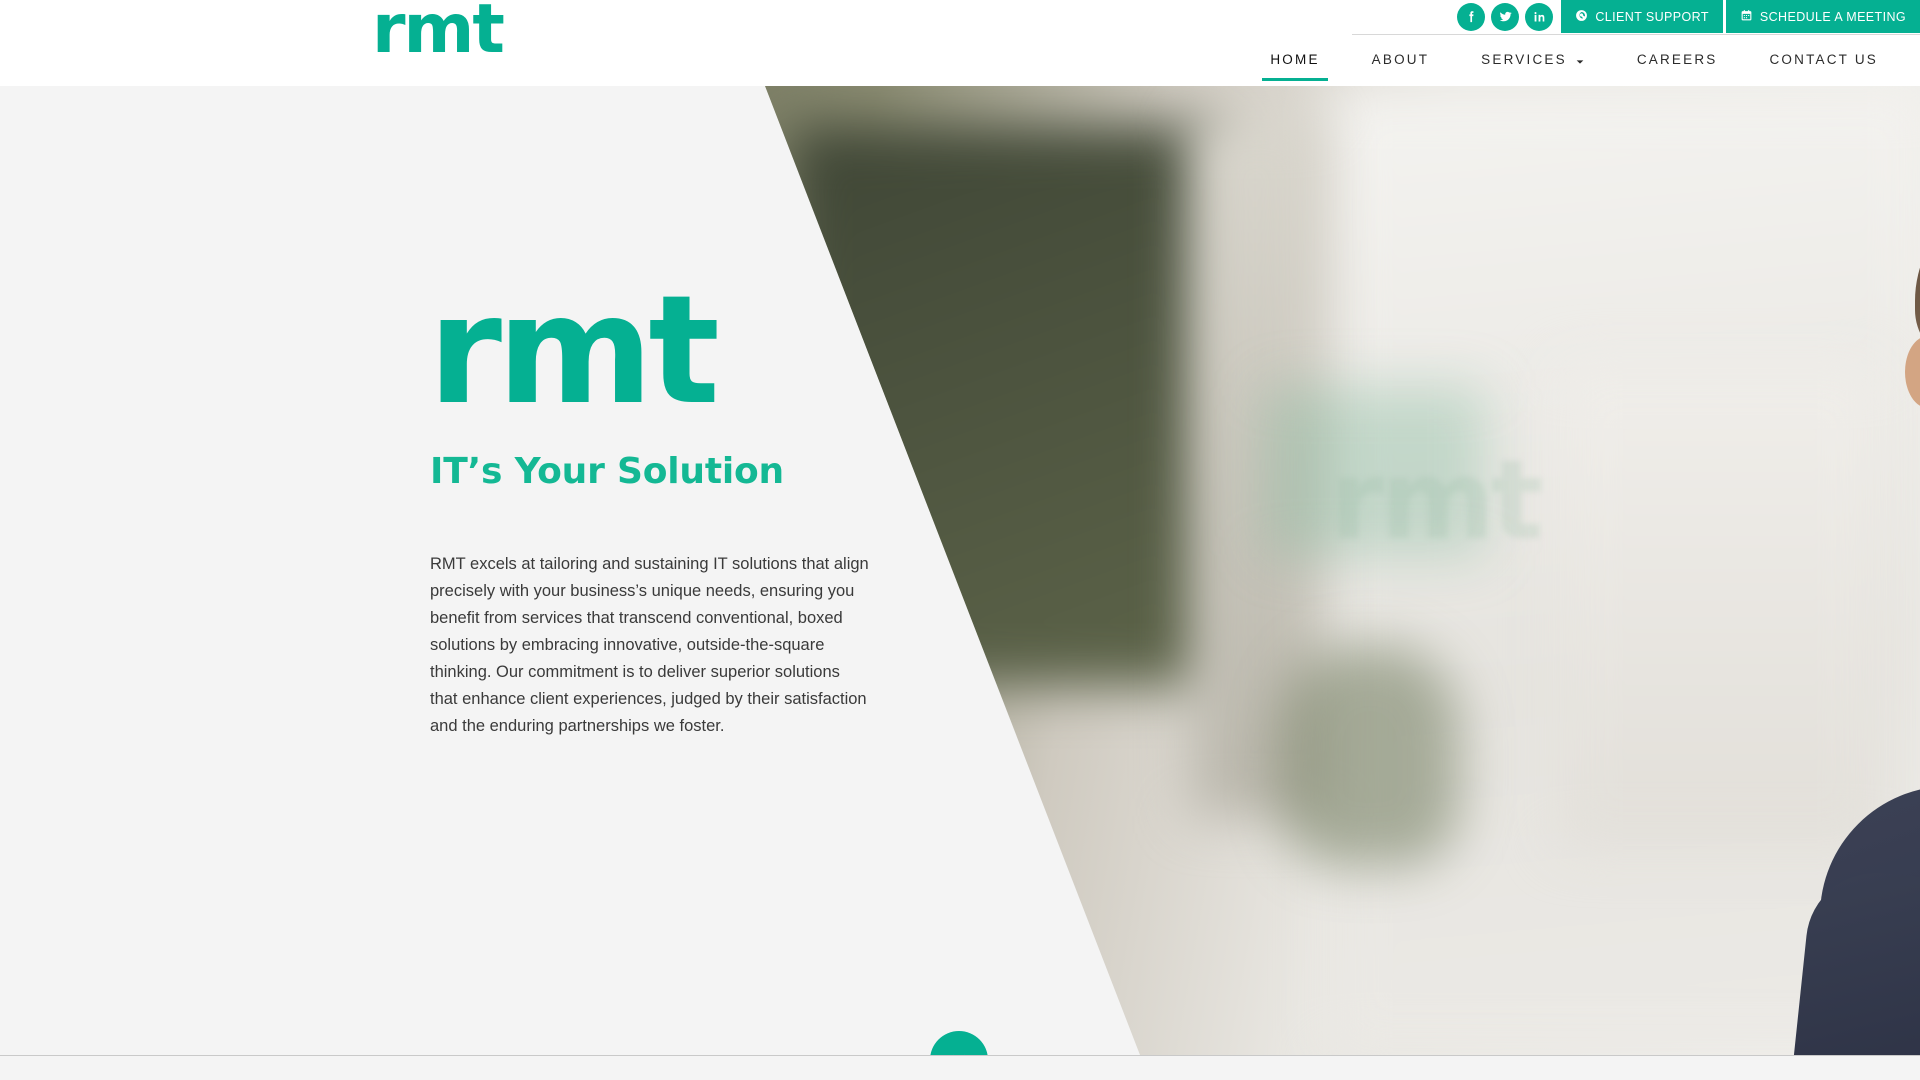  I want to click on support-icon, so click(1581, 17).